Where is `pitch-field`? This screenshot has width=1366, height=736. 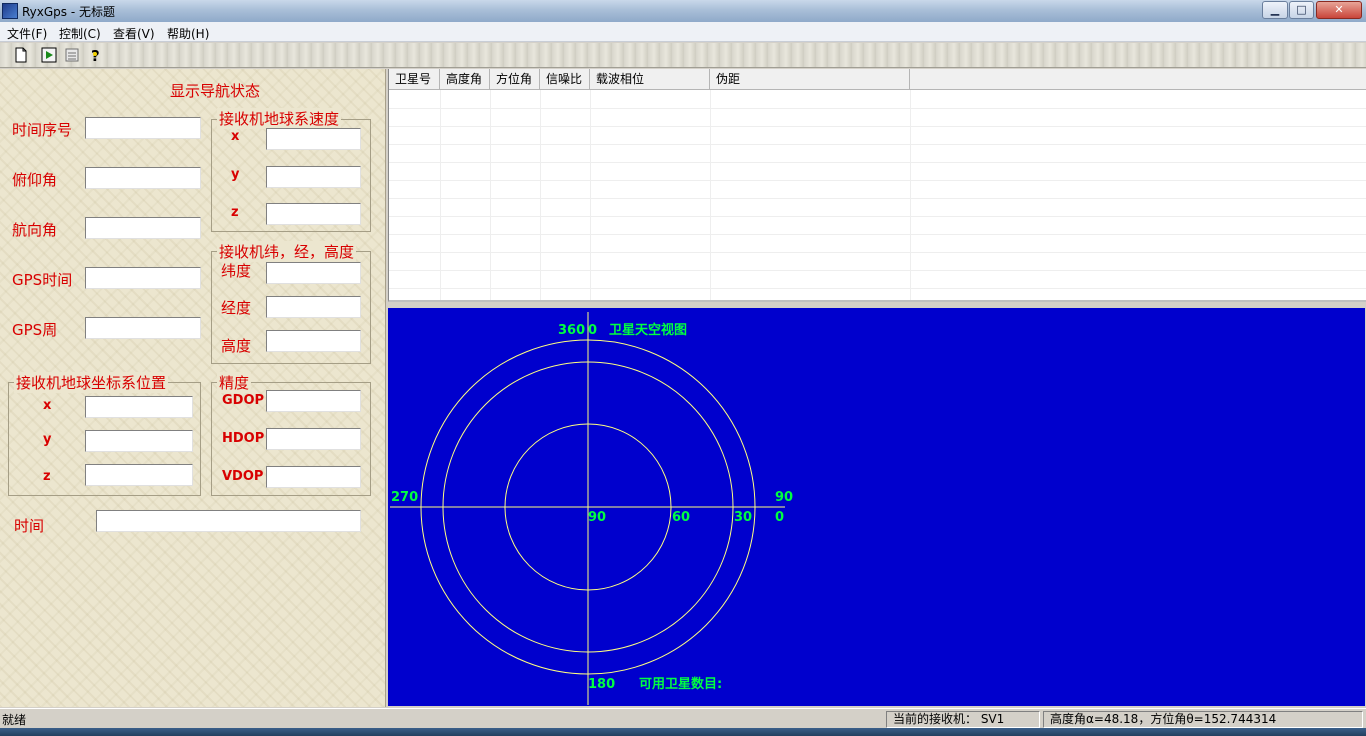 pitch-field is located at coordinates (143, 178).